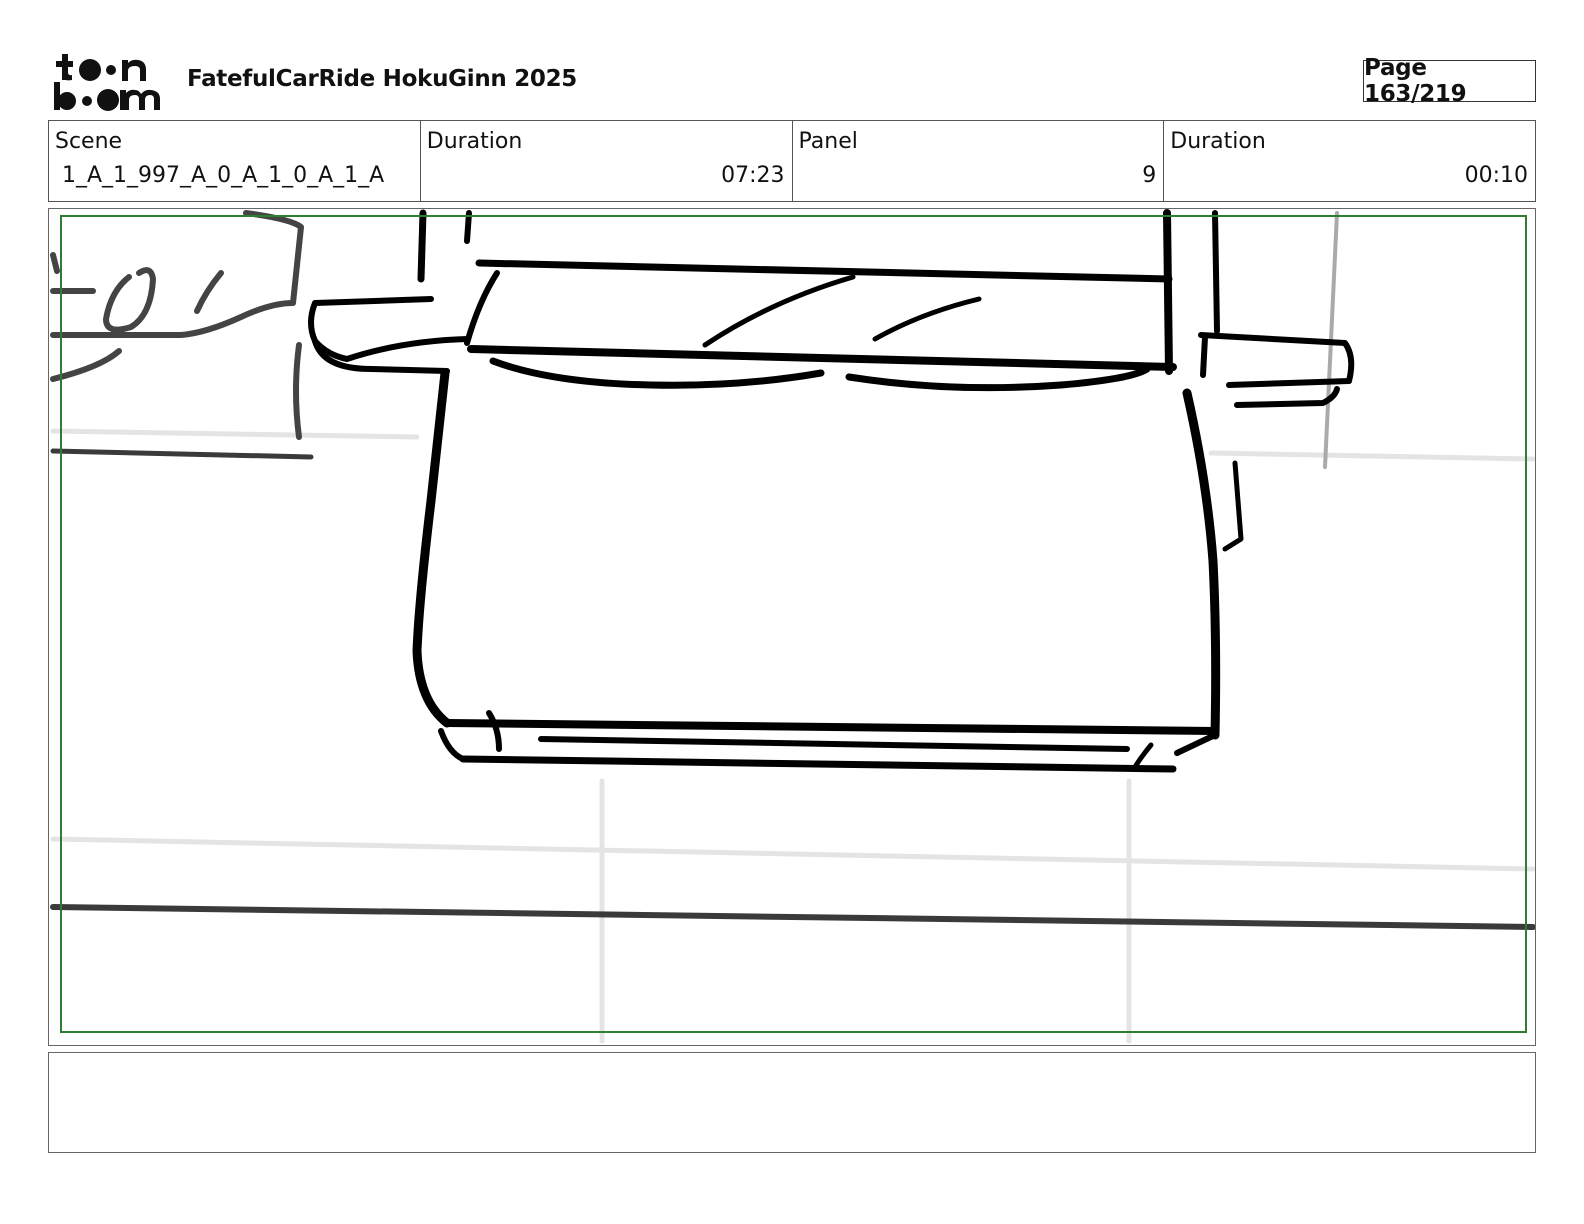 The image size is (1584, 1224). Describe the element at coordinates (1496, 175) in the screenshot. I see `panel-duration-value: 00:10` at that location.